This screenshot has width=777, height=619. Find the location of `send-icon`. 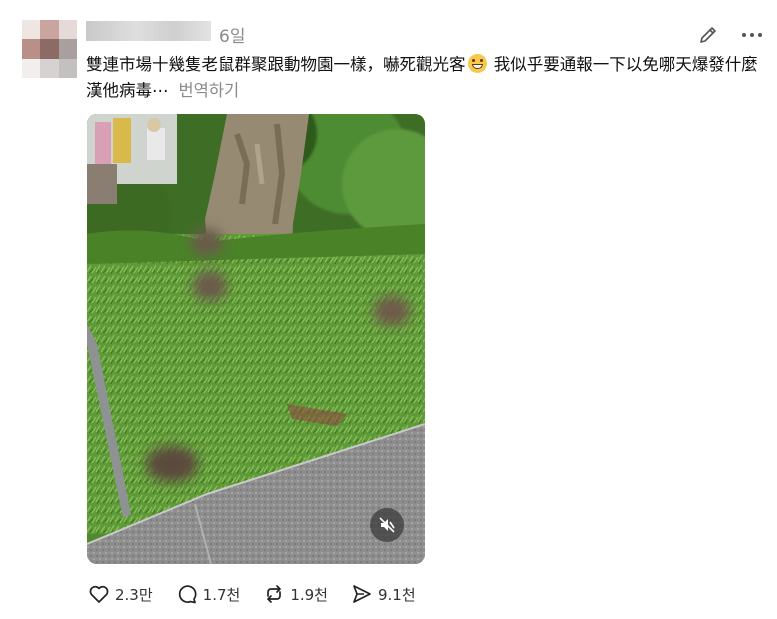

send-icon is located at coordinates (362, 594).